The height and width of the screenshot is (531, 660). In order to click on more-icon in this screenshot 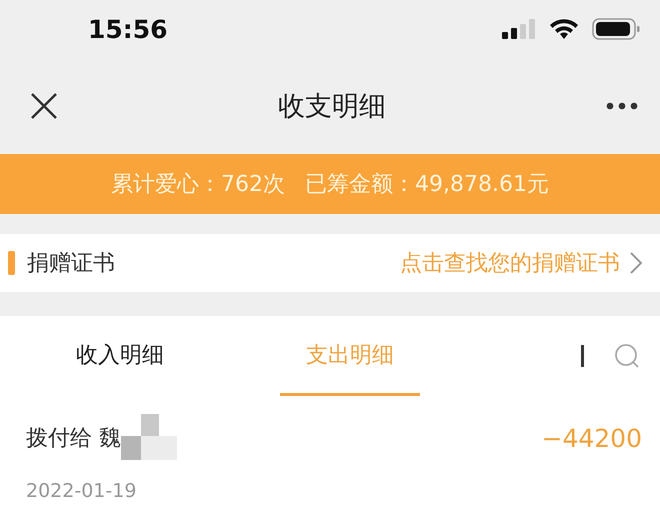, I will do `click(622, 106)`.